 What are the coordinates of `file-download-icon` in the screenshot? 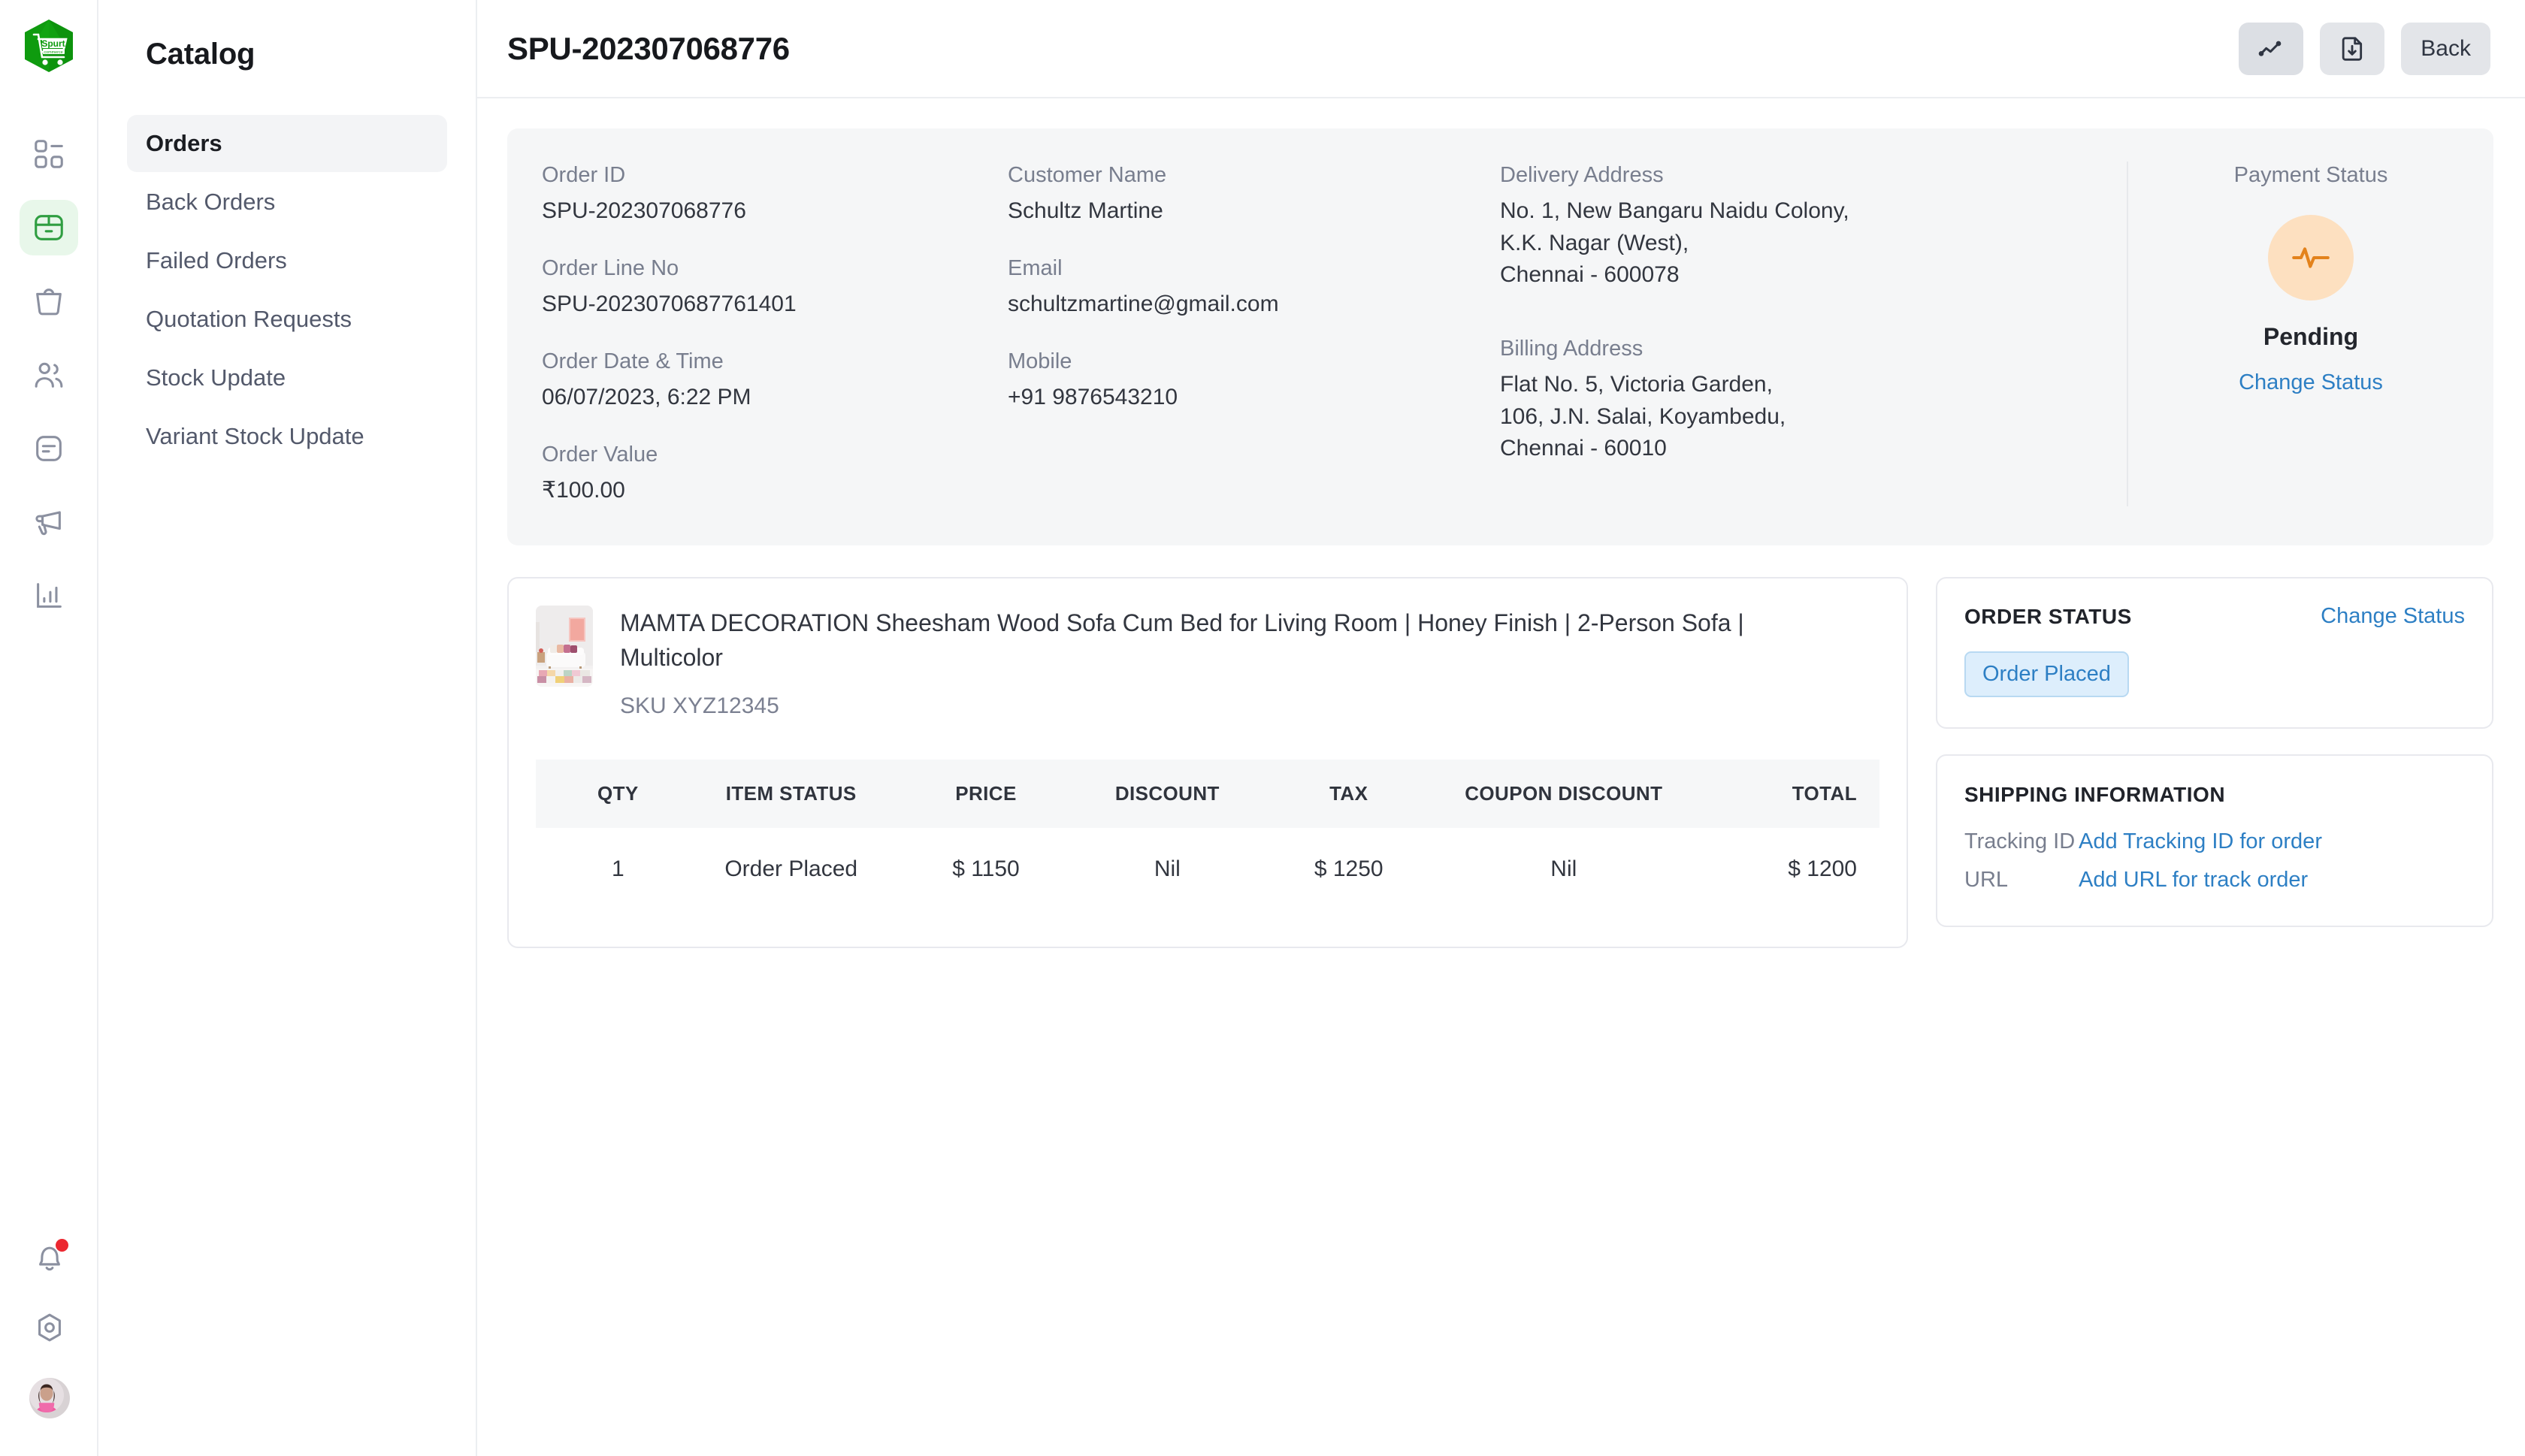 It's located at (2352, 48).